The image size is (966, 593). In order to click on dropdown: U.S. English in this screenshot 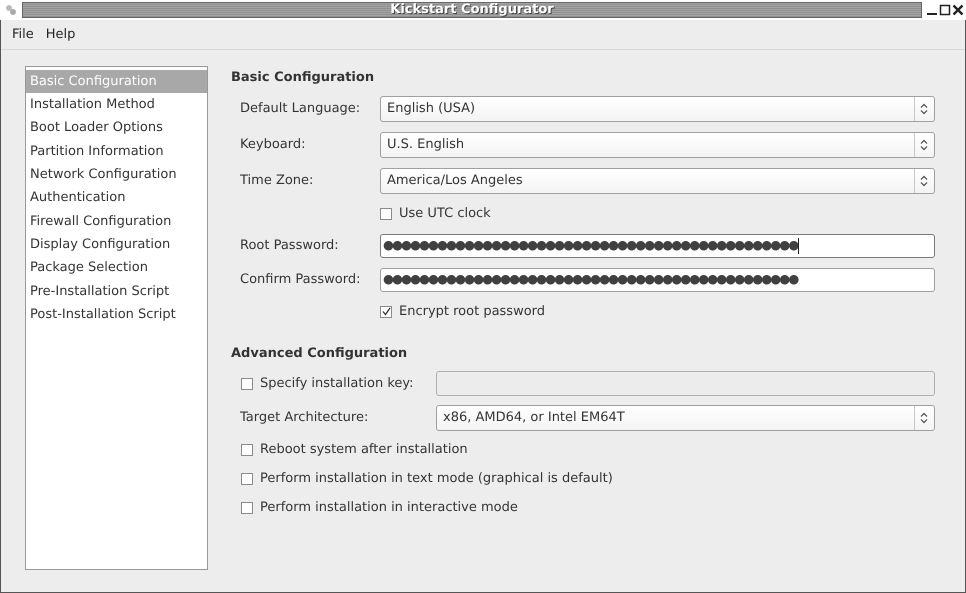, I will do `click(657, 145)`.